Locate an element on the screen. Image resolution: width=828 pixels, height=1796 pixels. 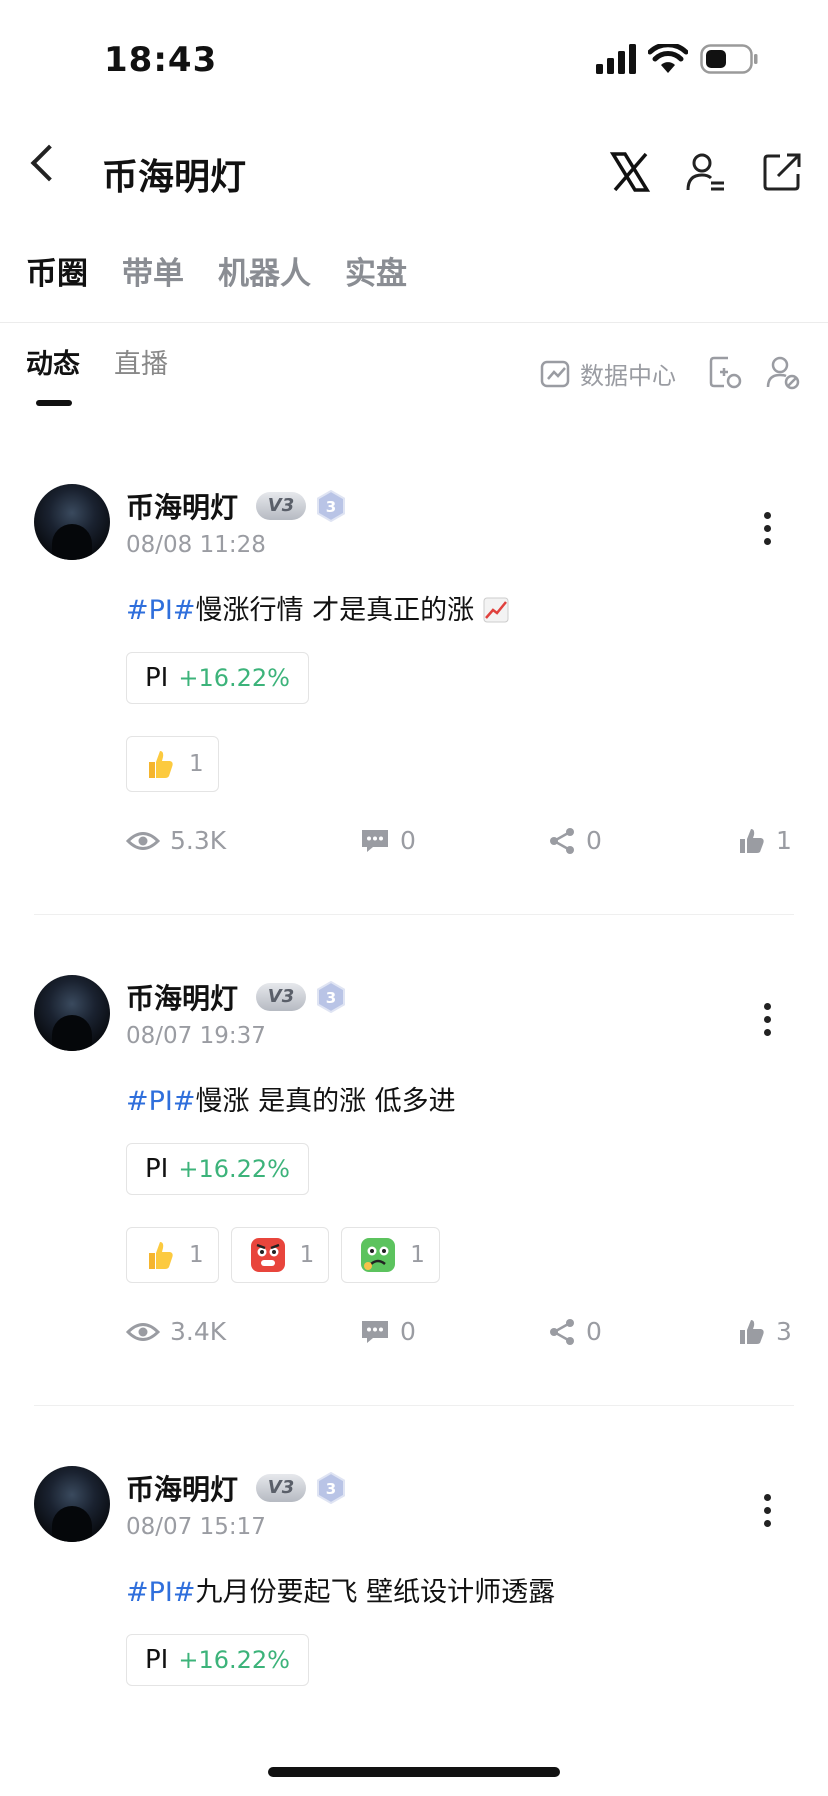
post-date: 08/07 19:37 is located at coordinates (196, 1036).